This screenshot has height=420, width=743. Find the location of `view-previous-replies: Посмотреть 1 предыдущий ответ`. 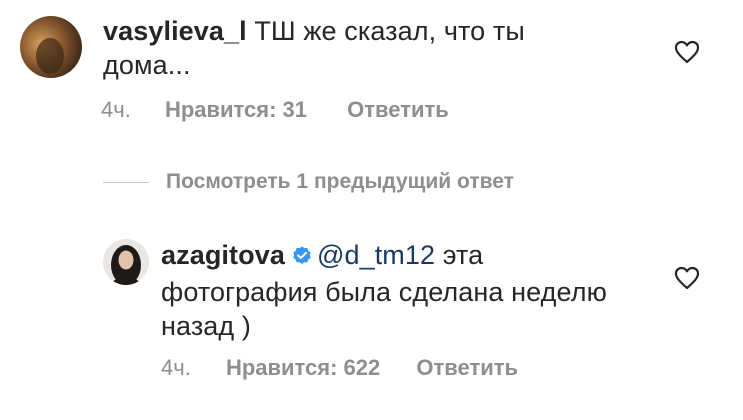

view-previous-replies: Посмотреть 1 предыдущий ответ is located at coordinates (308, 182).